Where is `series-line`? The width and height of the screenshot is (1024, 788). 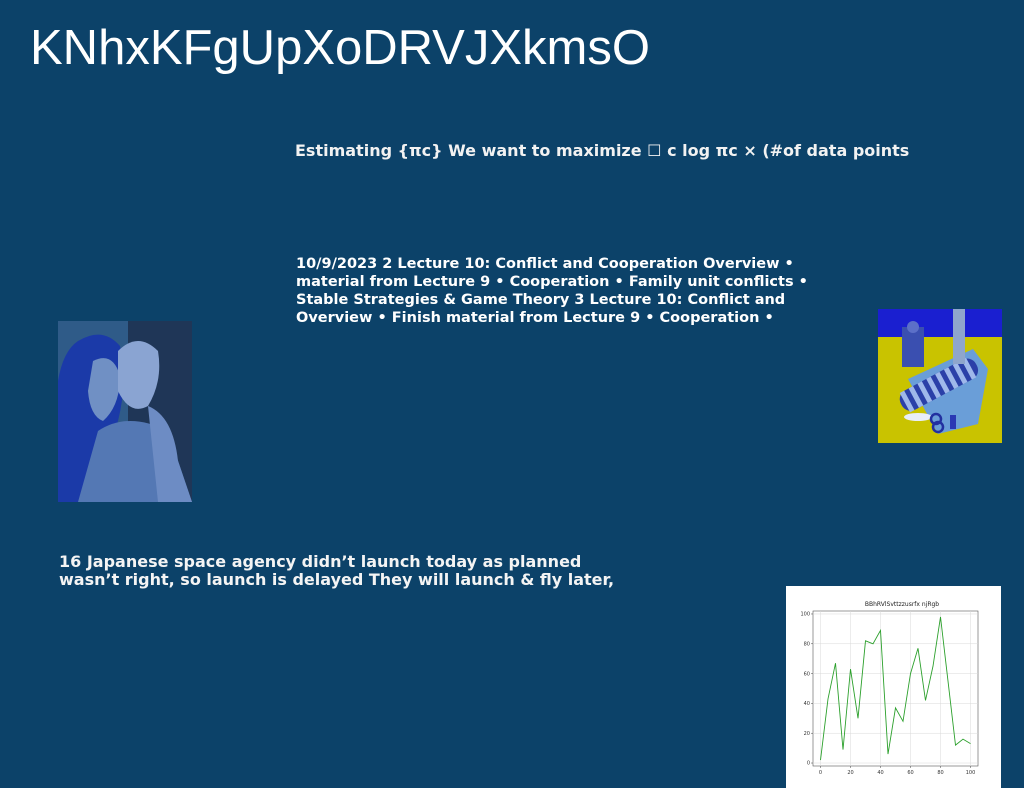 series-line is located at coordinates (895, 688).